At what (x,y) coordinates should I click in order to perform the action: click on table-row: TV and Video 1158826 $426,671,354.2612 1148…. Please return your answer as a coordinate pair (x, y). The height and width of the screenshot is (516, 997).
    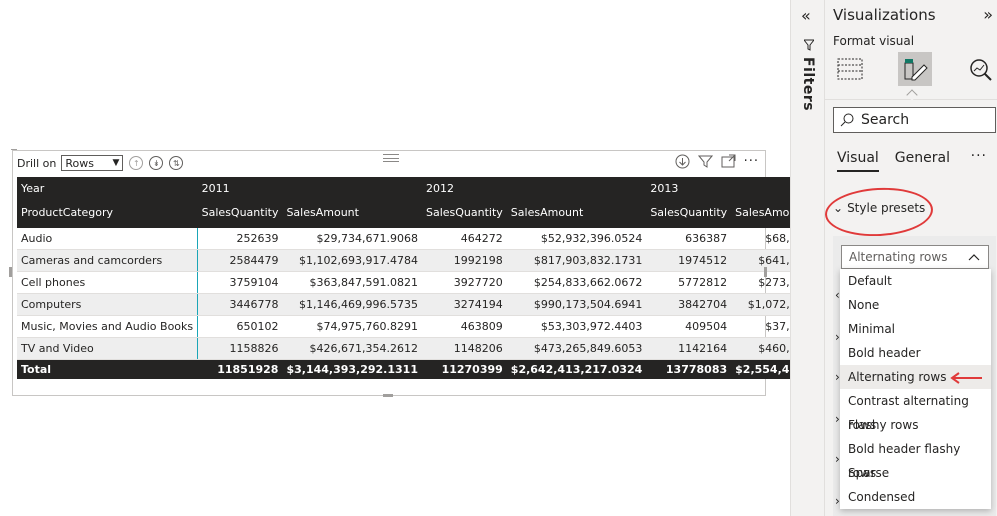
    Looking at the image, I should click on (444, 348).